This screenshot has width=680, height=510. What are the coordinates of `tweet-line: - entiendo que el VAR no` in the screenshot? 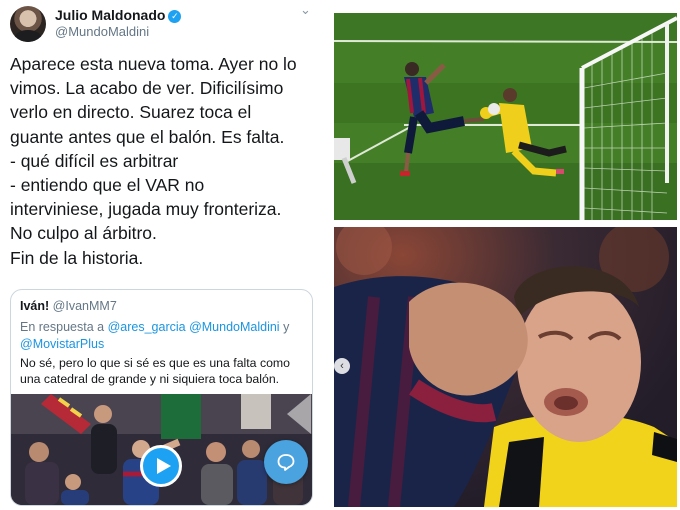 It's located at (107, 185).